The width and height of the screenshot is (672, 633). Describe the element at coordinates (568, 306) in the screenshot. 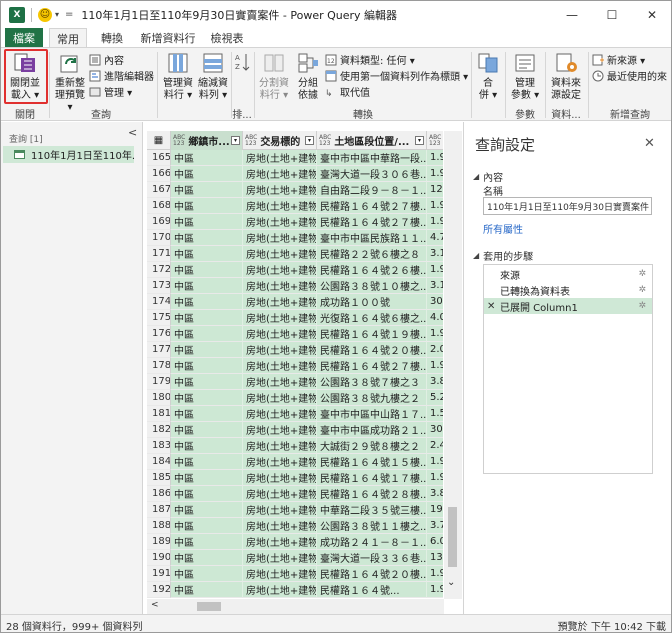

I see `step-expanded-column1: ✕ 已展開 Column1 ✲` at that location.